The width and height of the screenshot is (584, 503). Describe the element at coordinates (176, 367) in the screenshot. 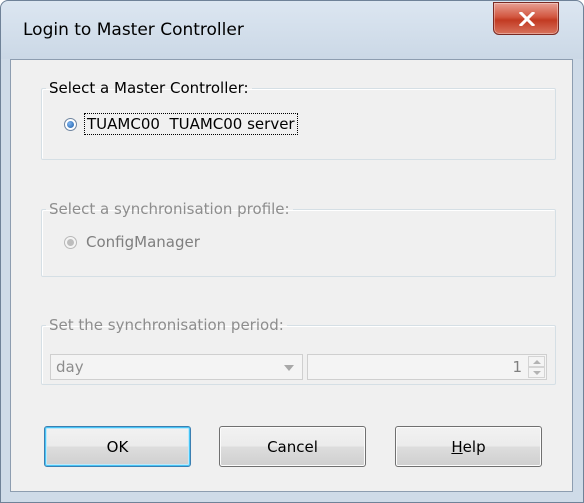

I see `sync-period-unit-dropdown: day` at that location.